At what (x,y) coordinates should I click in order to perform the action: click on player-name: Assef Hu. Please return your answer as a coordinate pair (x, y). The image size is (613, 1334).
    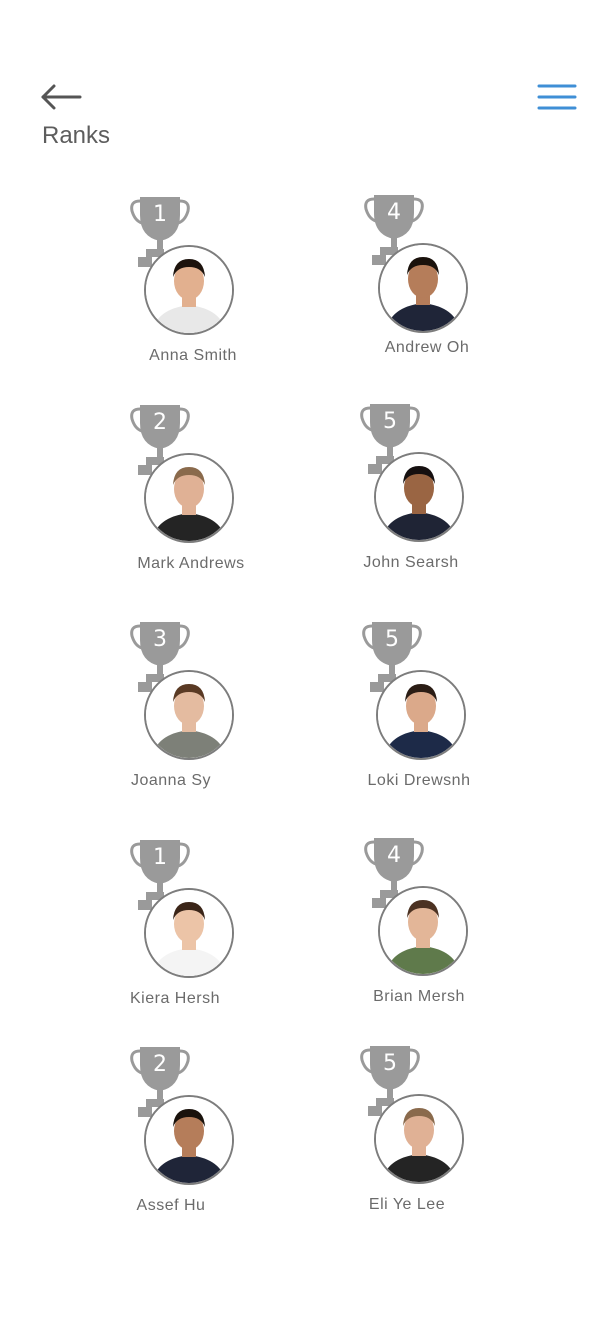
    Looking at the image, I should click on (171, 1205).